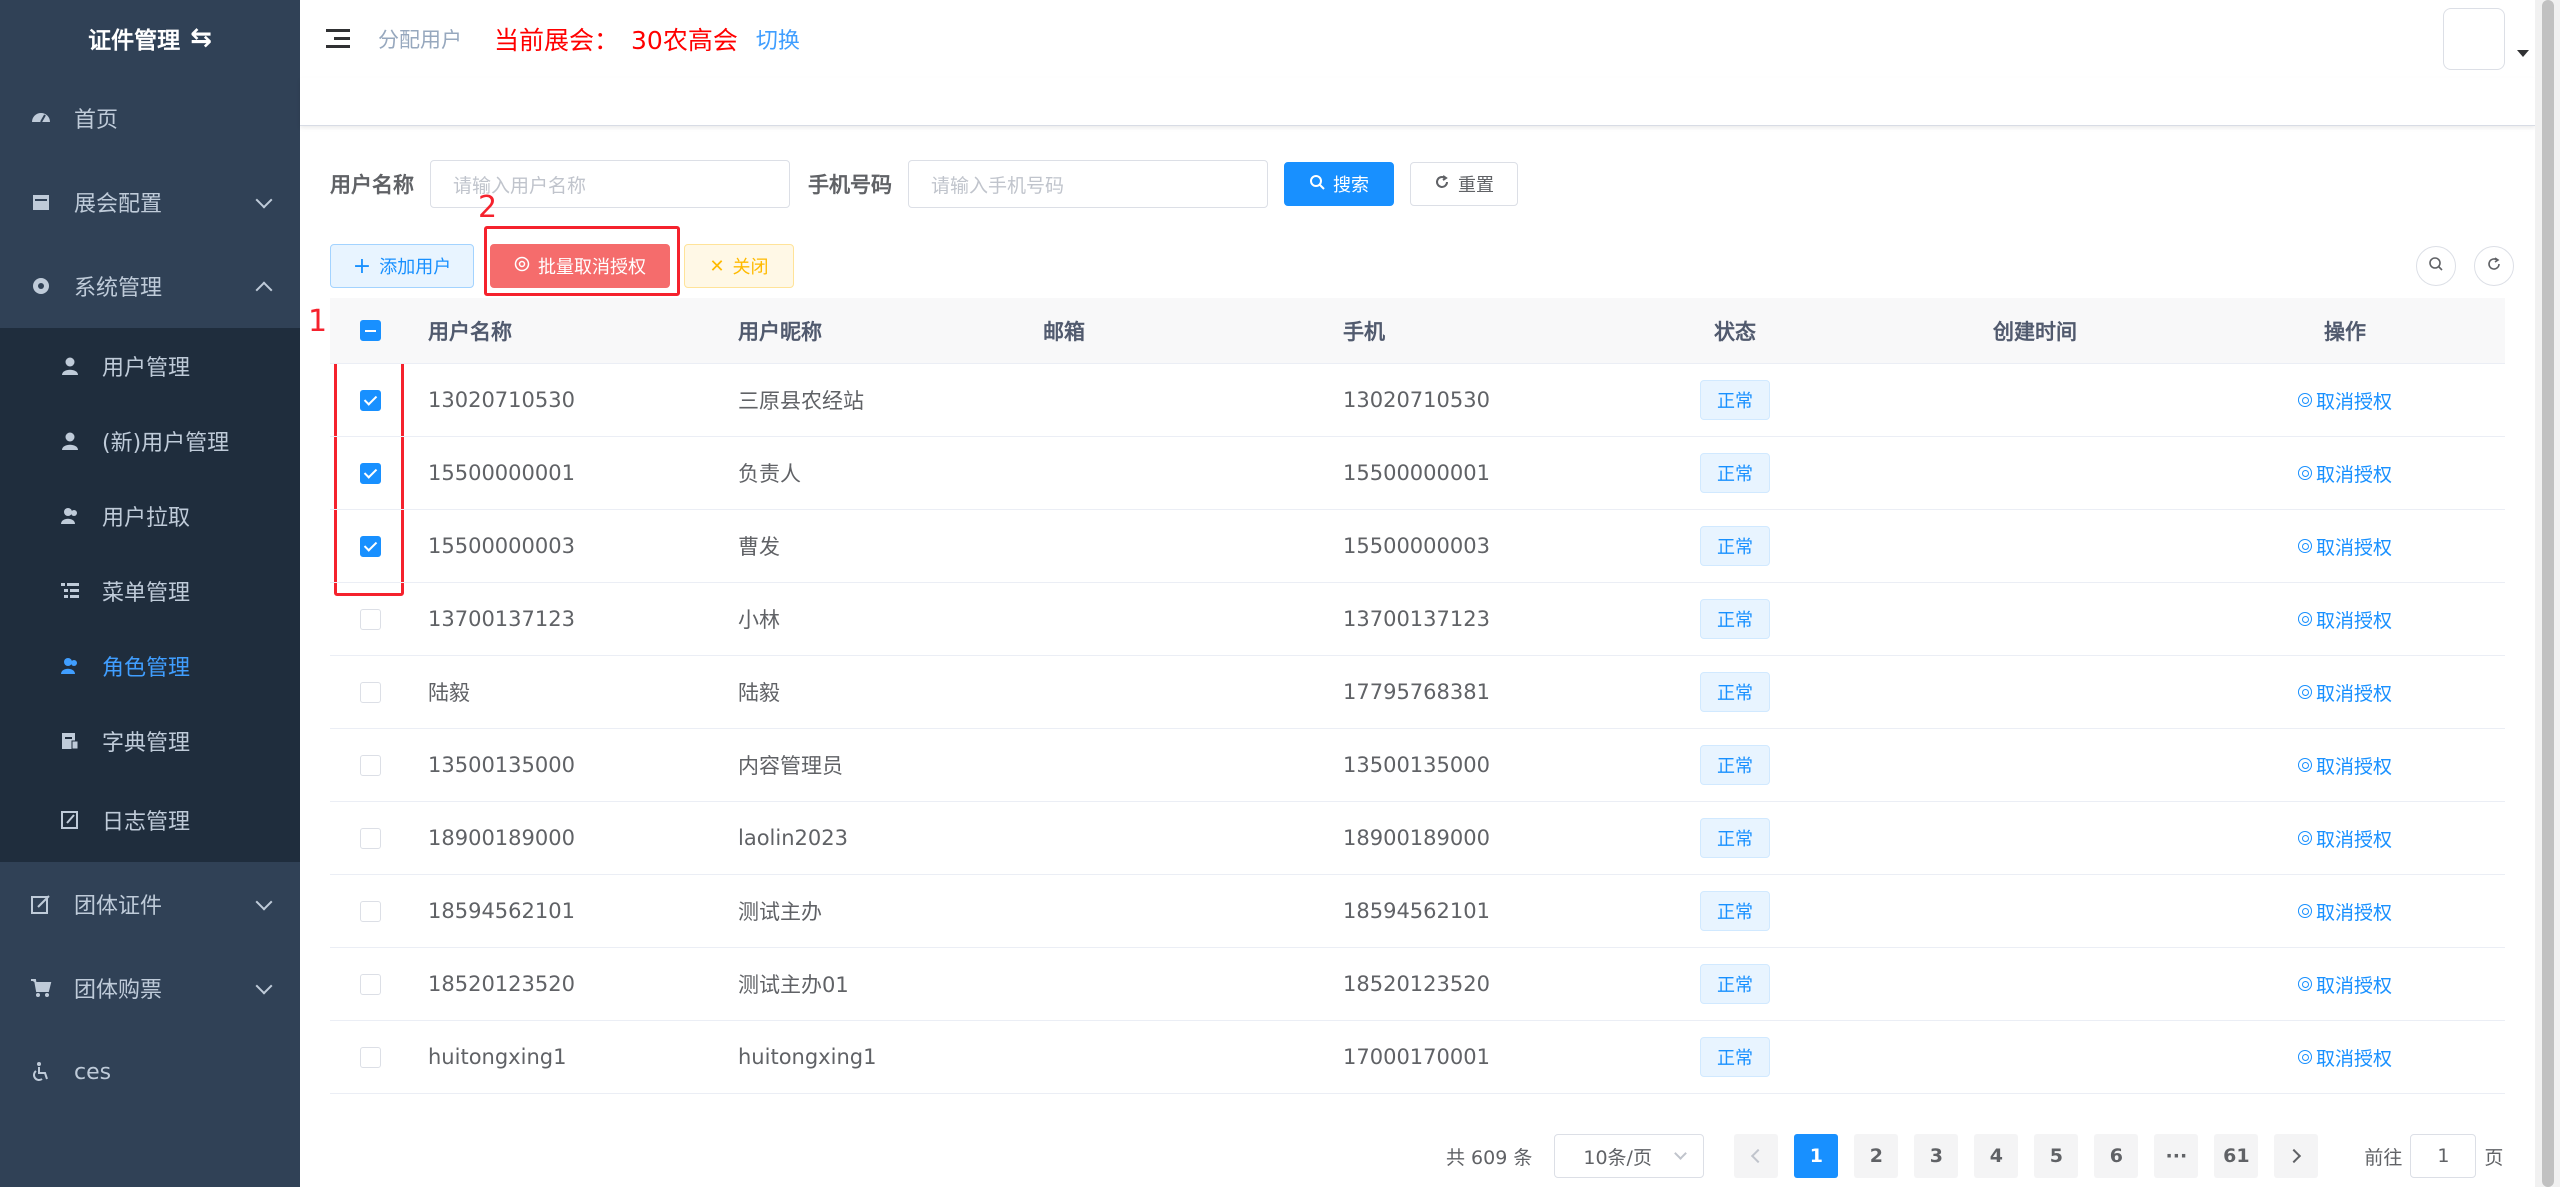  What do you see at coordinates (150, 988) in the screenshot?
I see `sidebar-item-group-ticket: 团体购票` at bounding box center [150, 988].